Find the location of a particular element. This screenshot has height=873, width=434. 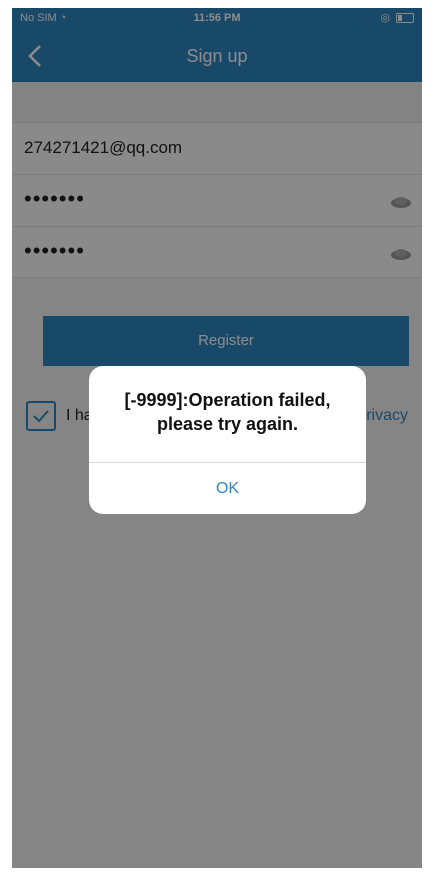

dialog-message-line2: please try again. is located at coordinates (227, 424).